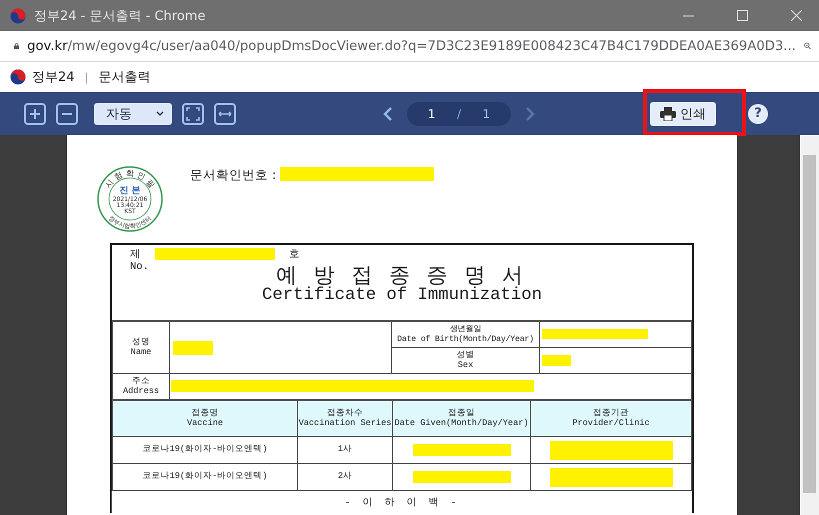 The width and height of the screenshot is (819, 515). Describe the element at coordinates (18, 16) in the screenshot. I see `emblem-icon` at that location.